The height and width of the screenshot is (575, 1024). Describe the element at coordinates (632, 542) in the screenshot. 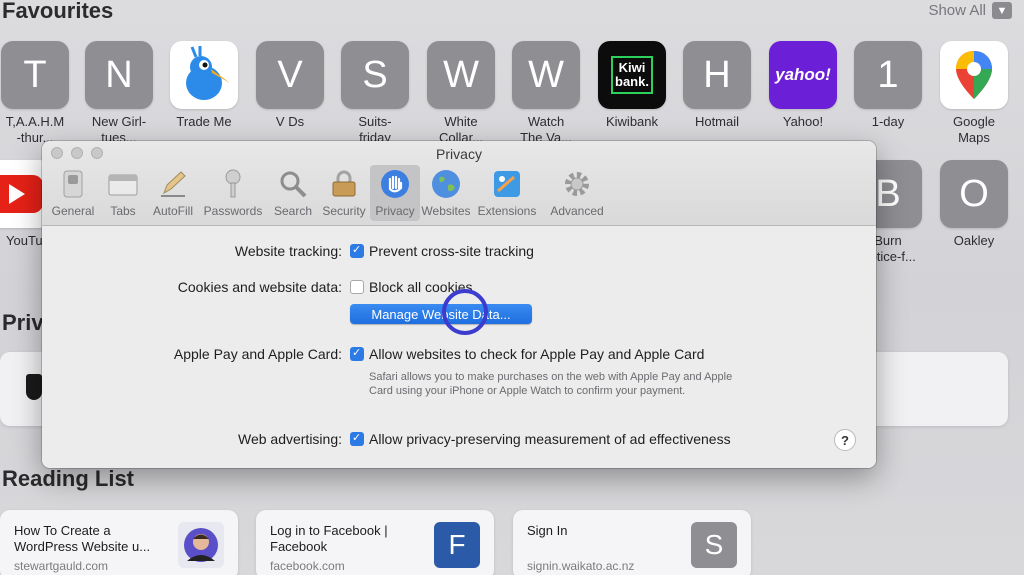

I see `reading-list-item: Sign In signin.waikato.ac.nz S` at that location.